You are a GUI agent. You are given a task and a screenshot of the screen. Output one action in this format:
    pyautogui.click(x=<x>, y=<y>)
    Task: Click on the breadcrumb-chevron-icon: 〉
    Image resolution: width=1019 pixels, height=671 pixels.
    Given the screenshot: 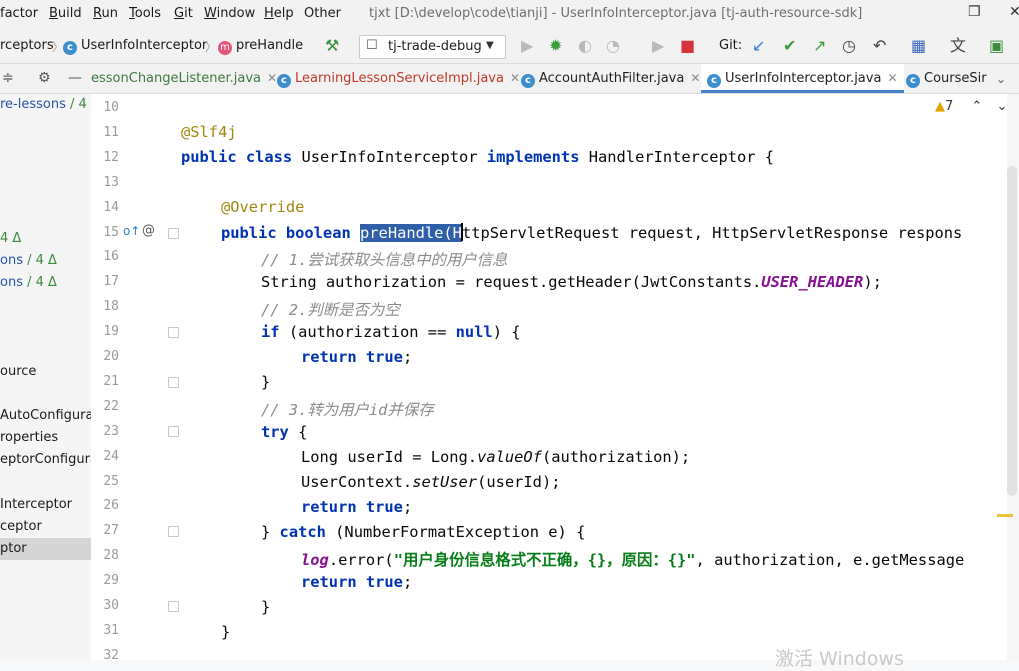 What is the action you would take?
    pyautogui.click(x=211, y=47)
    